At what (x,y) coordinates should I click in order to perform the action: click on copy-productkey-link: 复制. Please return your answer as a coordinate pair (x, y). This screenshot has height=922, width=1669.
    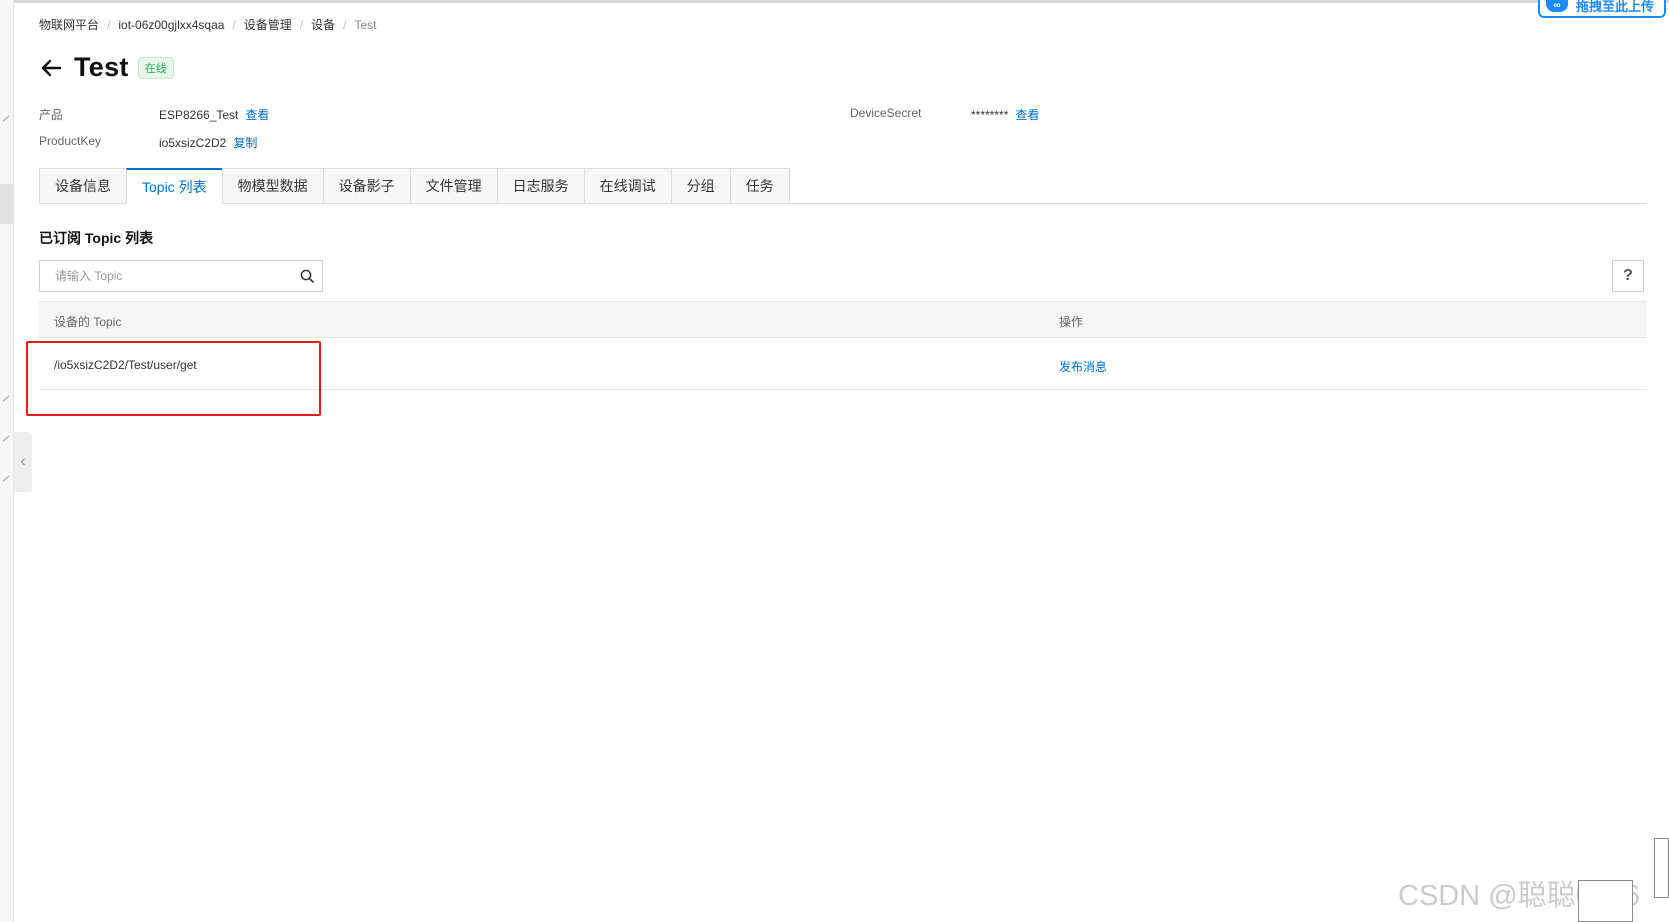
    Looking at the image, I should click on (245, 143).